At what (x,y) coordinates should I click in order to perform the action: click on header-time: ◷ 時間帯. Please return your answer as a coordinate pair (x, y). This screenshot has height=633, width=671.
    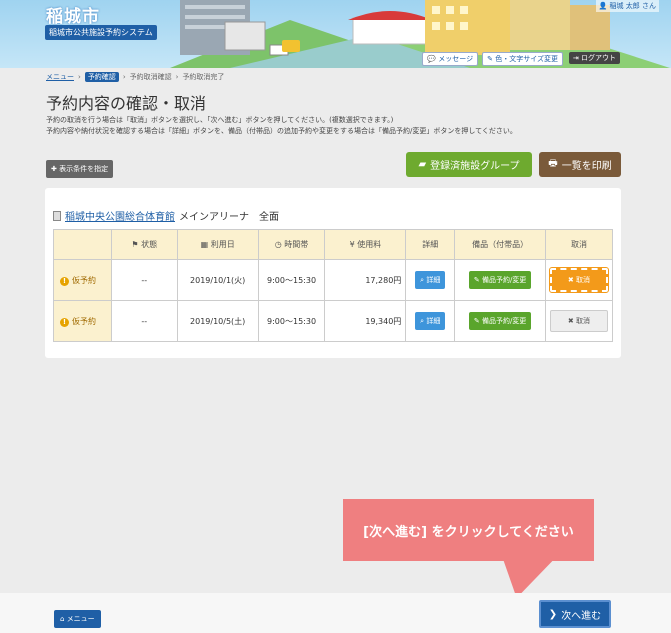
    Looking at the image, I should click on (291, 244).